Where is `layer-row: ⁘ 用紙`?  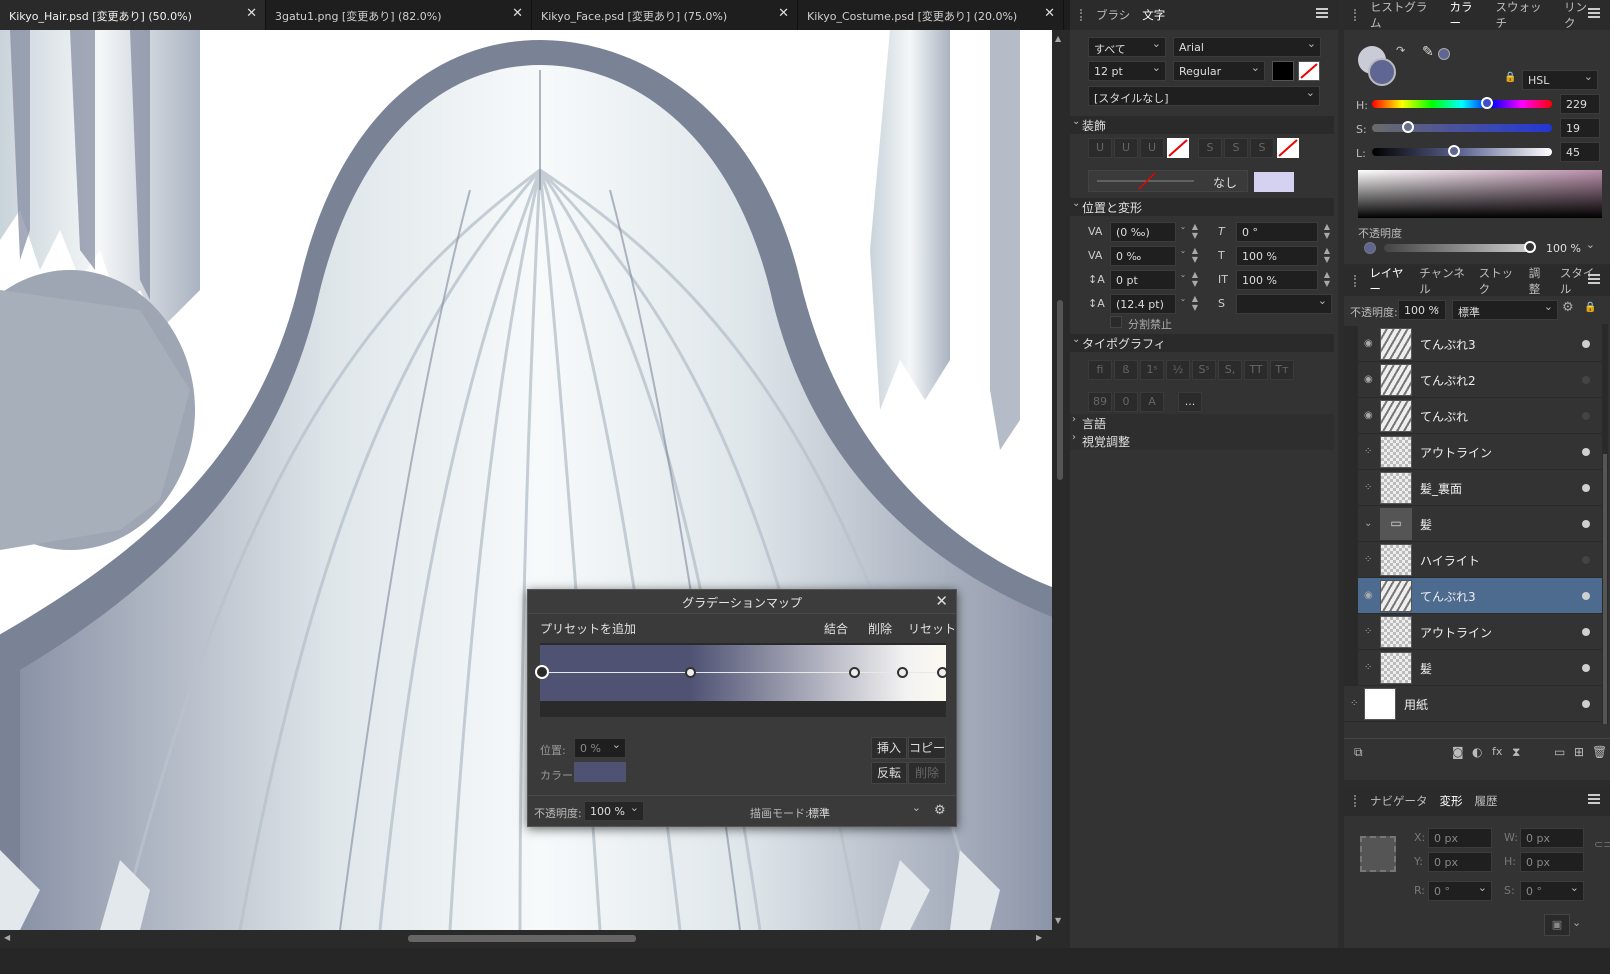
layer-row: ⁘ 用紙 is located at coordinates (1473, 704).